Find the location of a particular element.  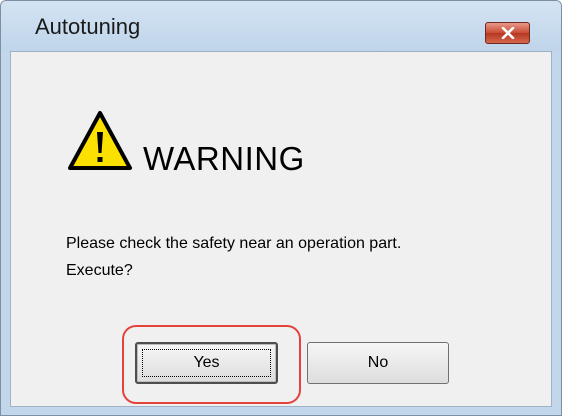

window-title: Autotuning is located at coordinates (88, 26).